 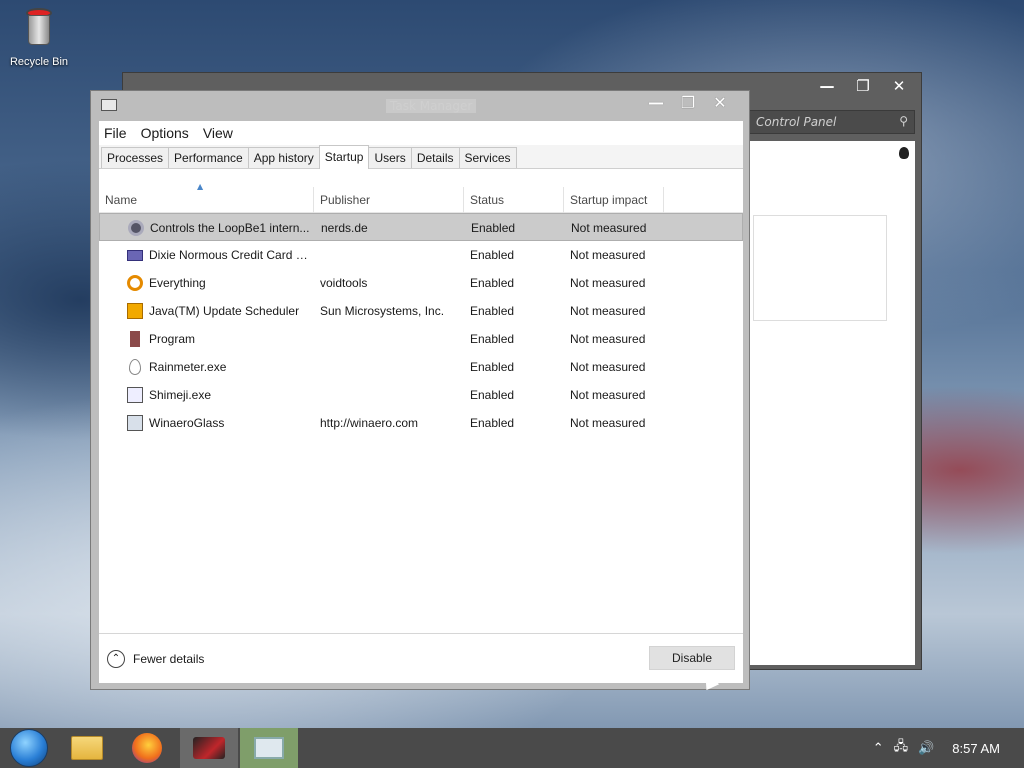 What do you see at coordinates (169, 659) in the screenshot?
I see `fewer-details-label: Fewer details` at bounding box center [169, 659].